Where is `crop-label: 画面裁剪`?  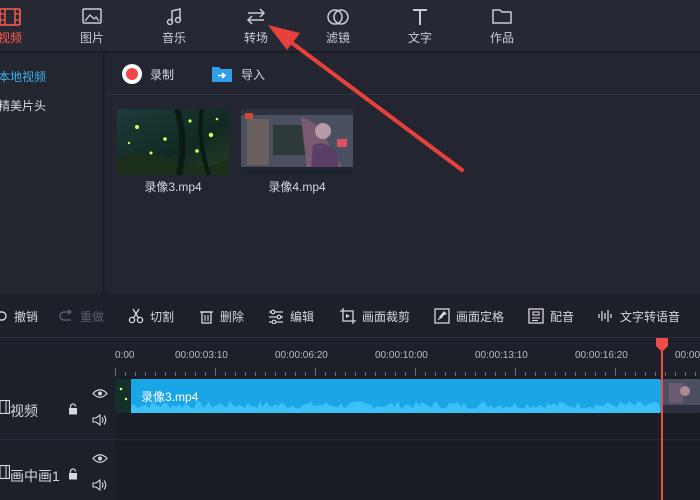 crop-label: 画面裁剪 is located at coordinates (386, 316).